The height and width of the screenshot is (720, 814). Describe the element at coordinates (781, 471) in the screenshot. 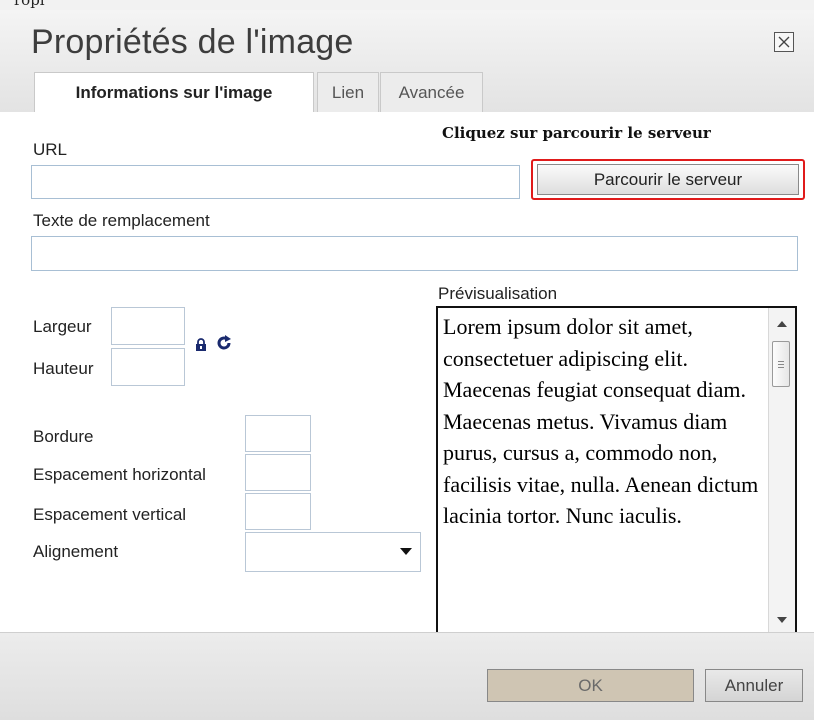

I see `preview-scrollbar` at that location.